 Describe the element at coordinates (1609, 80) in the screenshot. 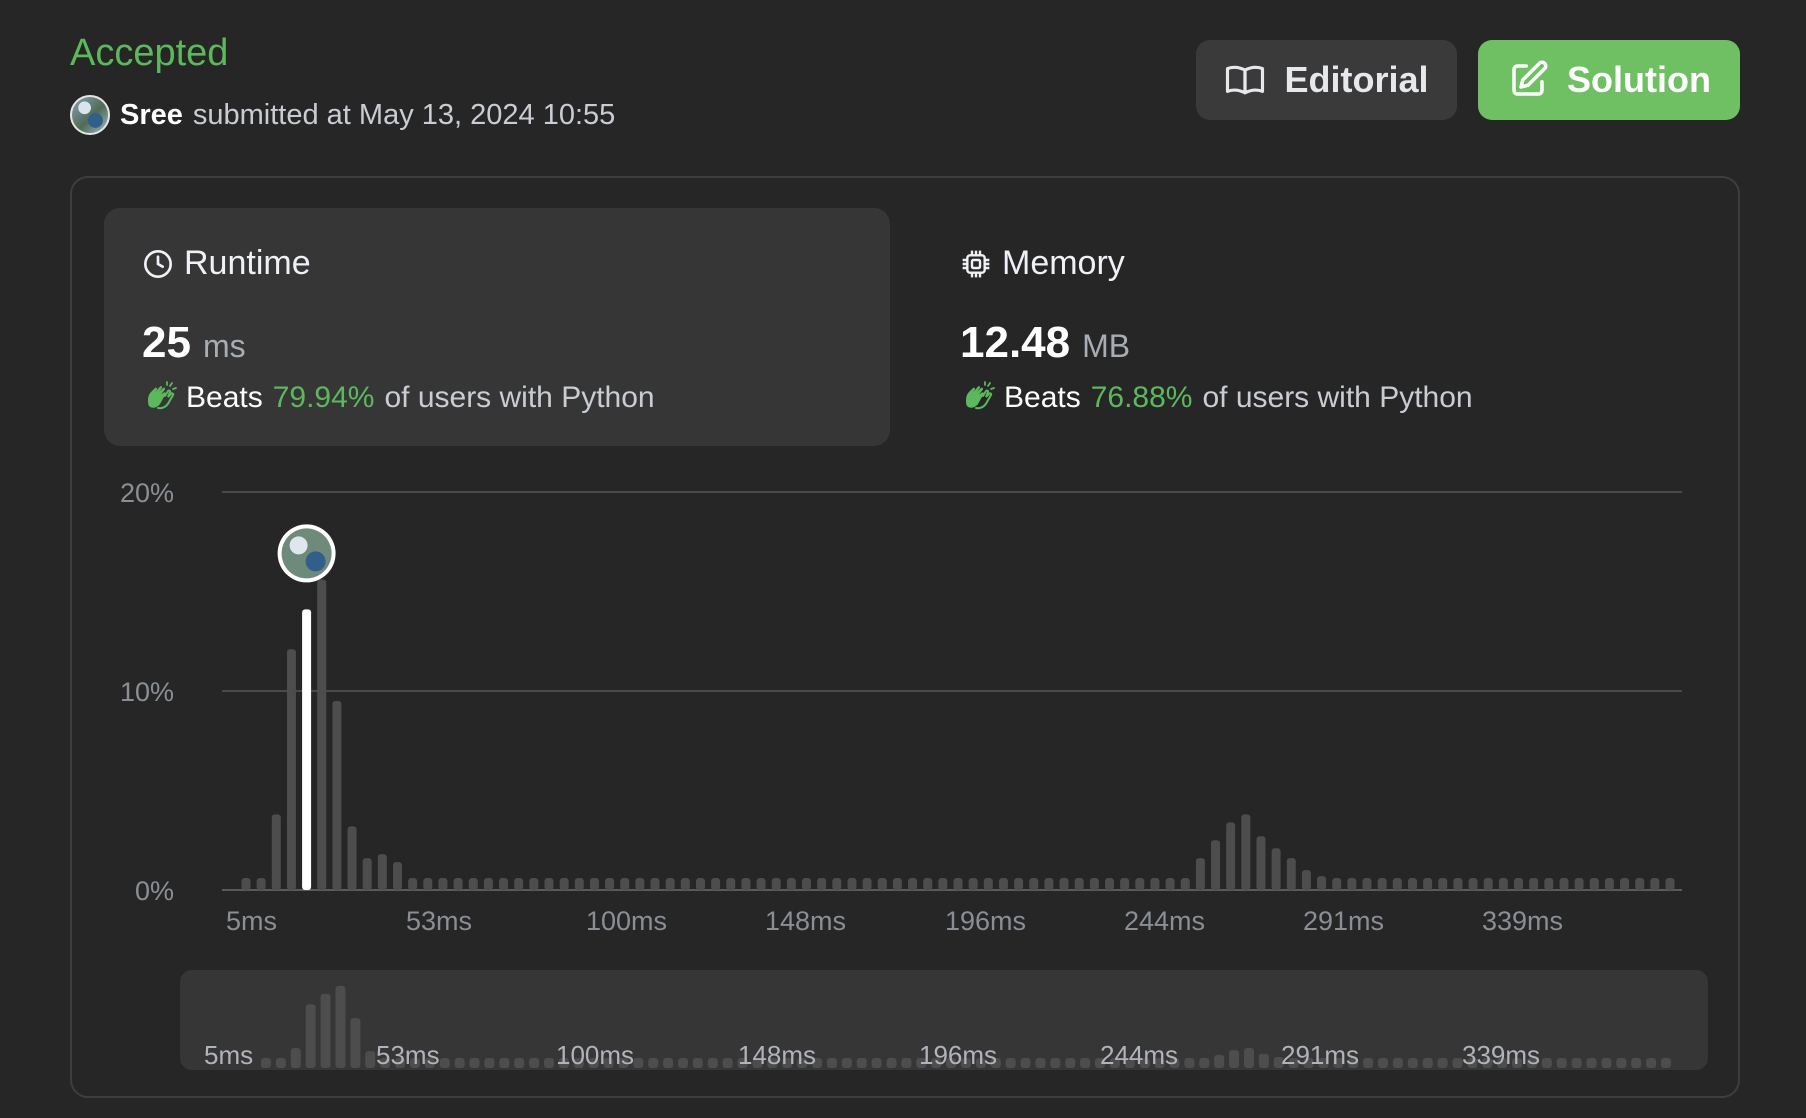

I see `solution-button: Solution` at that location.